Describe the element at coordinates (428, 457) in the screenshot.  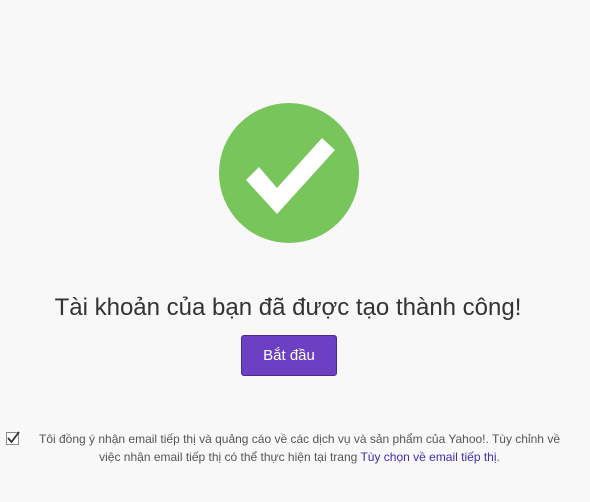
I see `email-preferences-link: Tùy chọn về email tiếp thị` at that location.